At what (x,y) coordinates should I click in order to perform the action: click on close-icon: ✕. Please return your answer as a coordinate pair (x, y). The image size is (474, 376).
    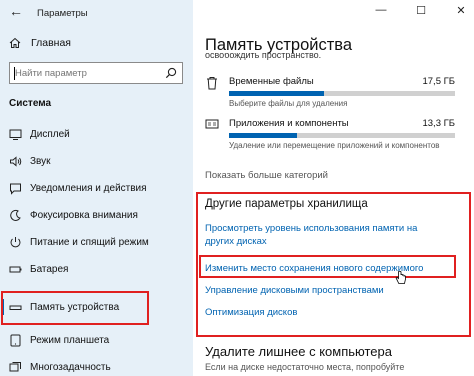
    Looking at the image, I should click on (461, 10).